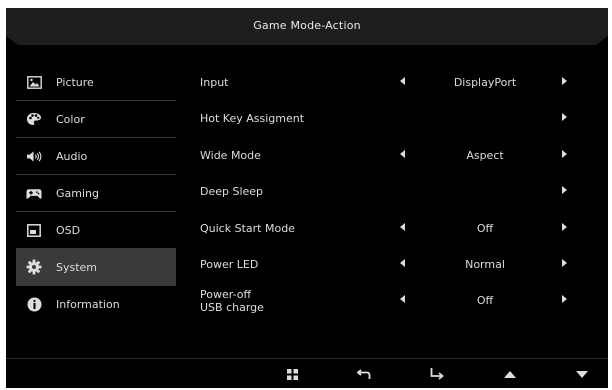 Image resolution: width=612 pixels, height=390 pixels. What do you see at coordinates (510, 374) in the screenshot?
I see `up-icon` at bounding box center [510, 374].